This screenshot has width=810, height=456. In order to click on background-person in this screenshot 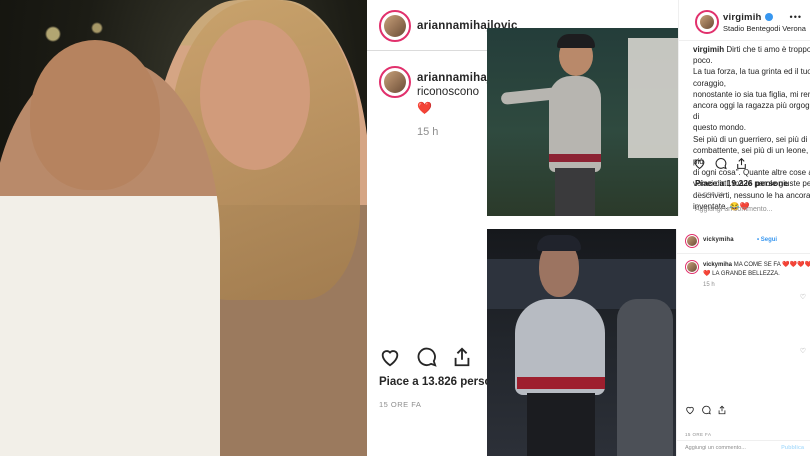, I will do `click(645, 377)`.